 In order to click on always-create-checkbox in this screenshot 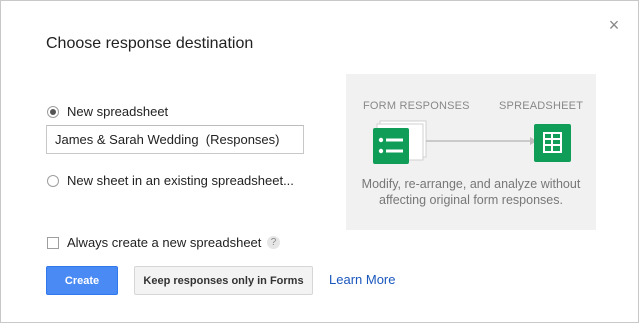, I will do `click(53, 243)`.